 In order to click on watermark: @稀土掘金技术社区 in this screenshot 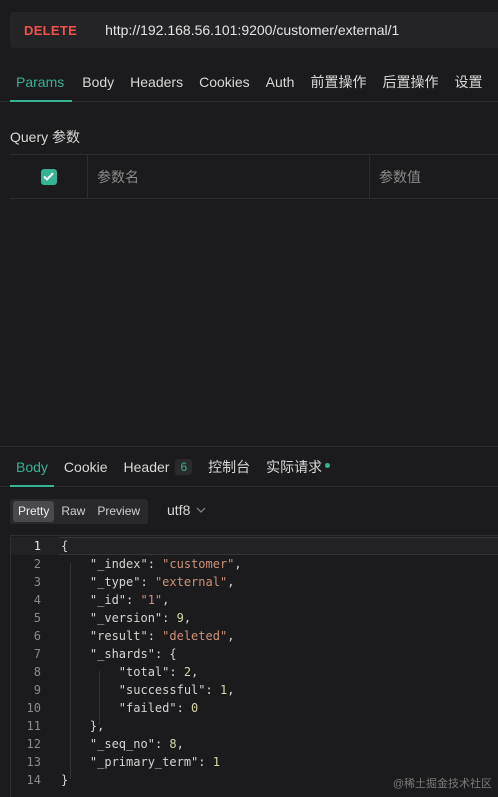, I will do `click(442, 784)`.